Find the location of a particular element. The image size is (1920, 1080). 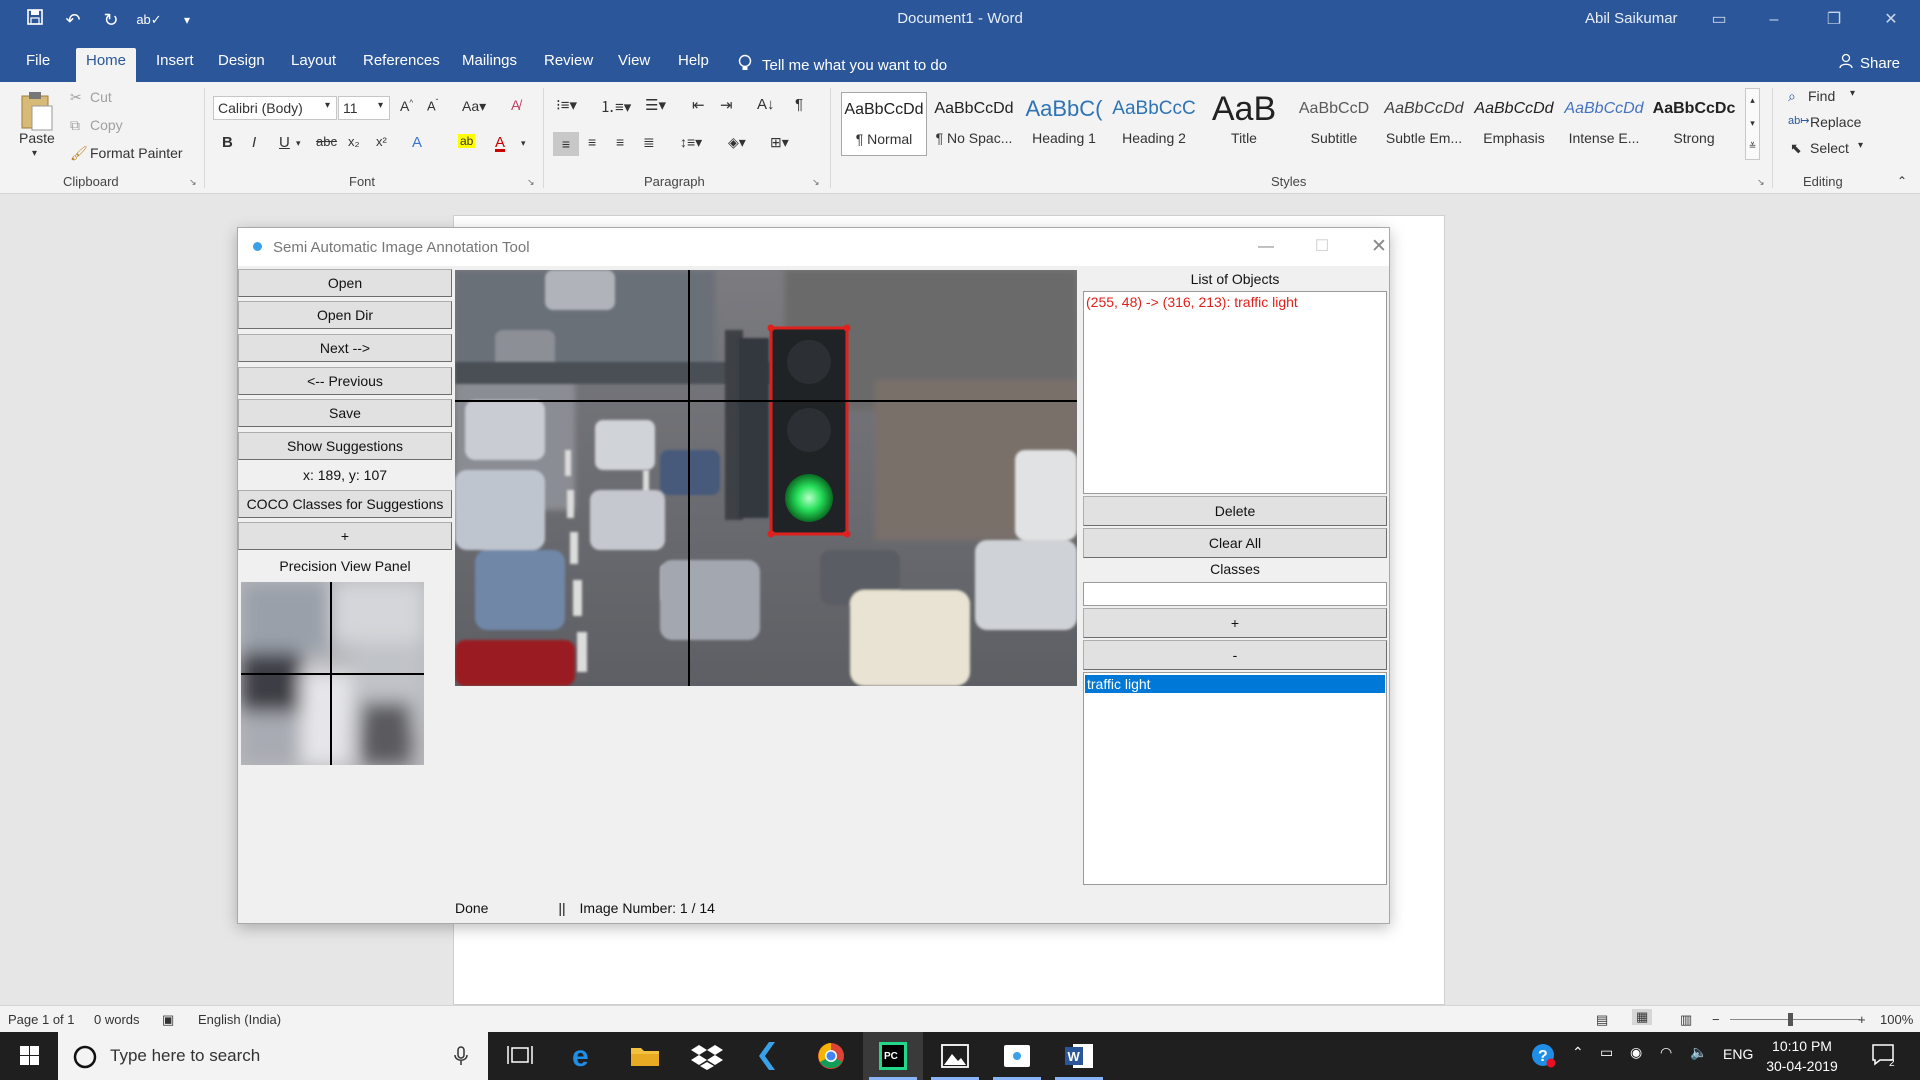

line-spacing-icon: ↕≡▾ is located at coordinates (691, 142).